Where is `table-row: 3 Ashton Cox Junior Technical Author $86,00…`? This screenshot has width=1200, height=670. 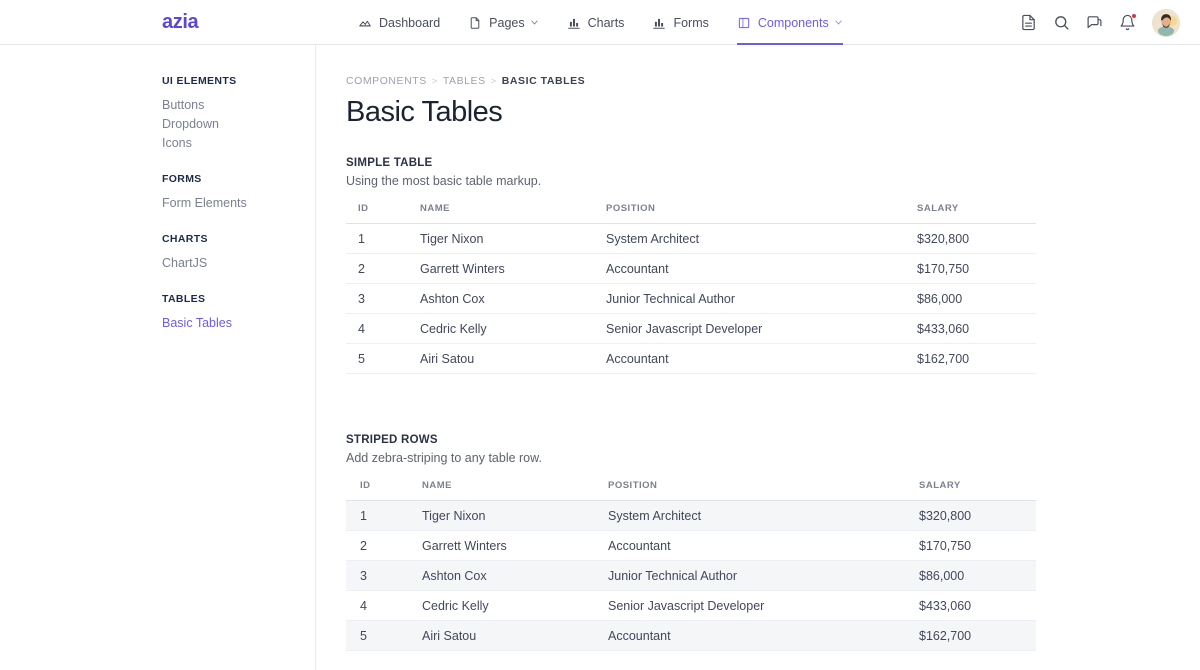 table-row: 3 Ashton Cox Junior Technical Author $86,00… is located at coordinates (691, 575).